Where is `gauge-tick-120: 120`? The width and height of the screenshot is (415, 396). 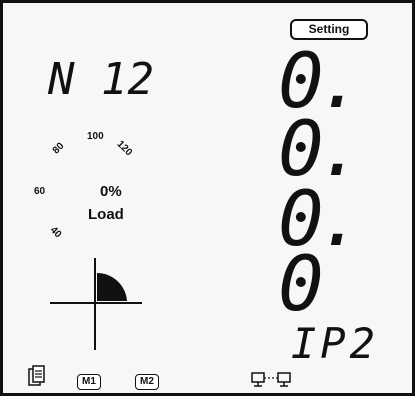 gauge-tick-120: 120 is located at coordinates (124, 148).